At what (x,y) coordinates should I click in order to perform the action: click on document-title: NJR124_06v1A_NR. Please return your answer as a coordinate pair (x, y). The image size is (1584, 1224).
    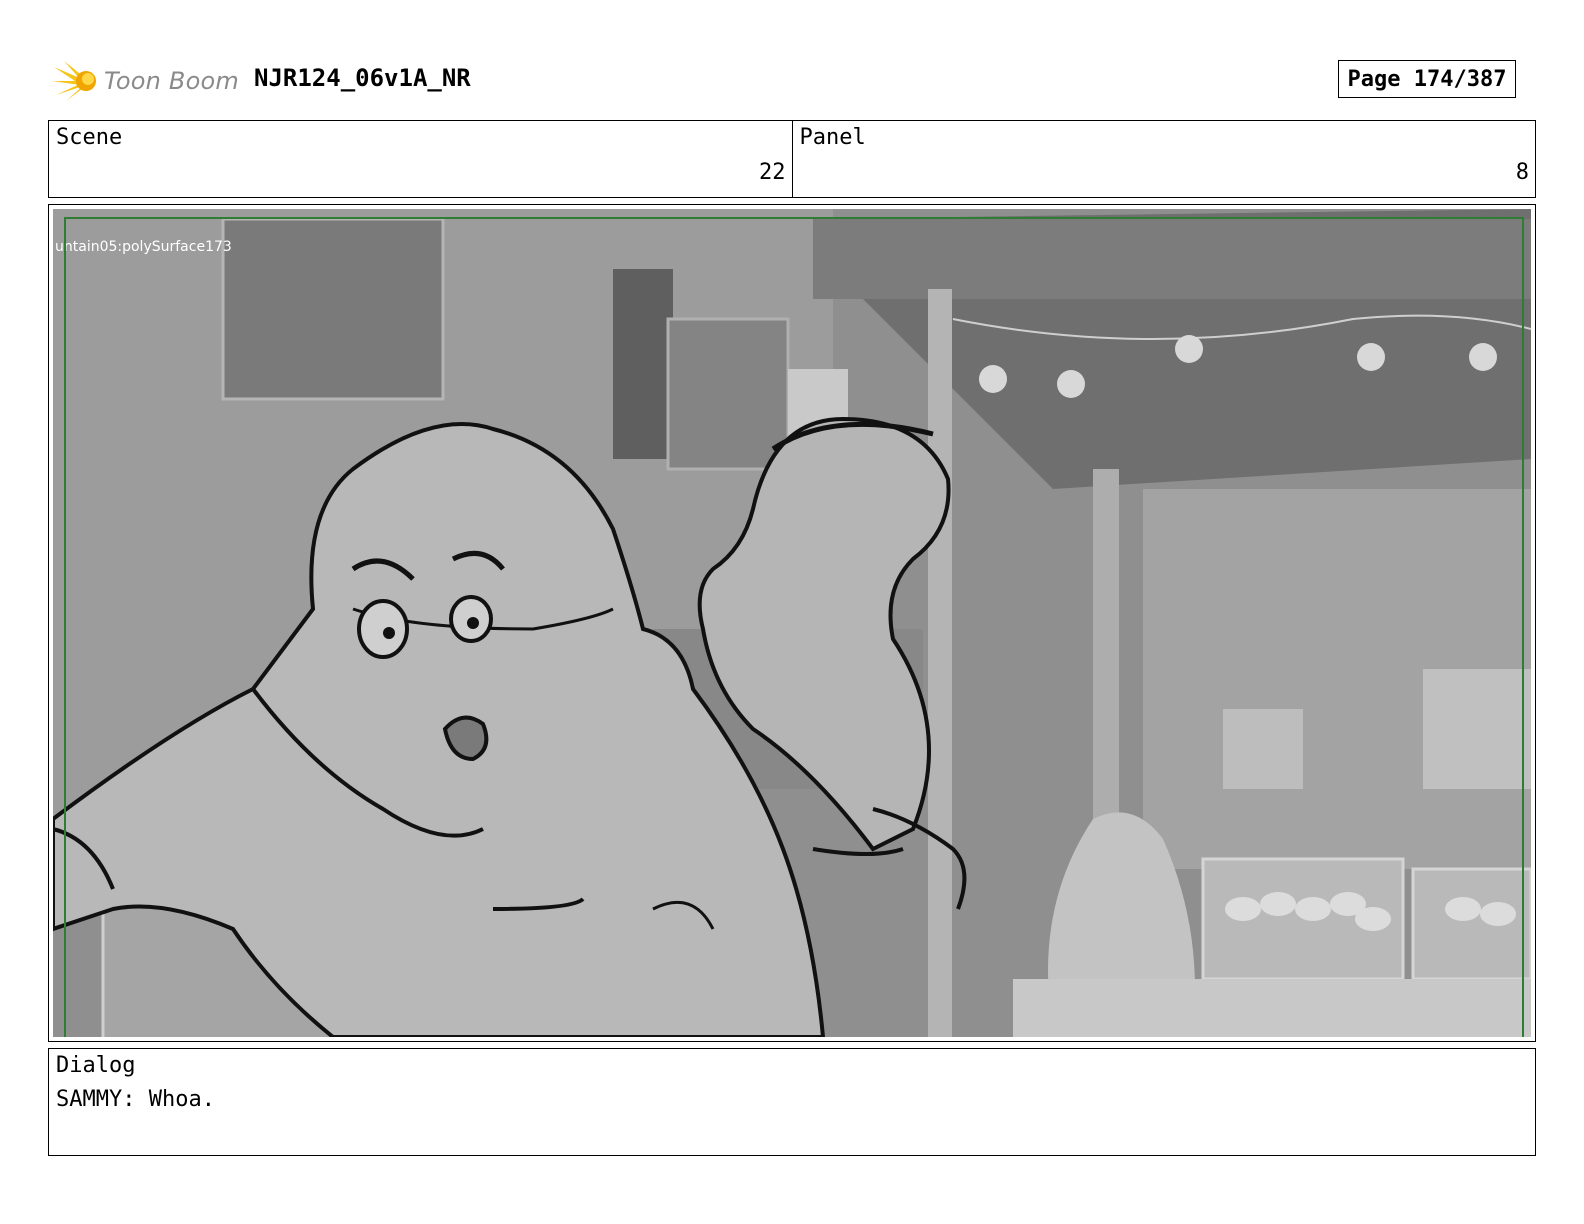
    Looking at the image, I should click on (362, 78).